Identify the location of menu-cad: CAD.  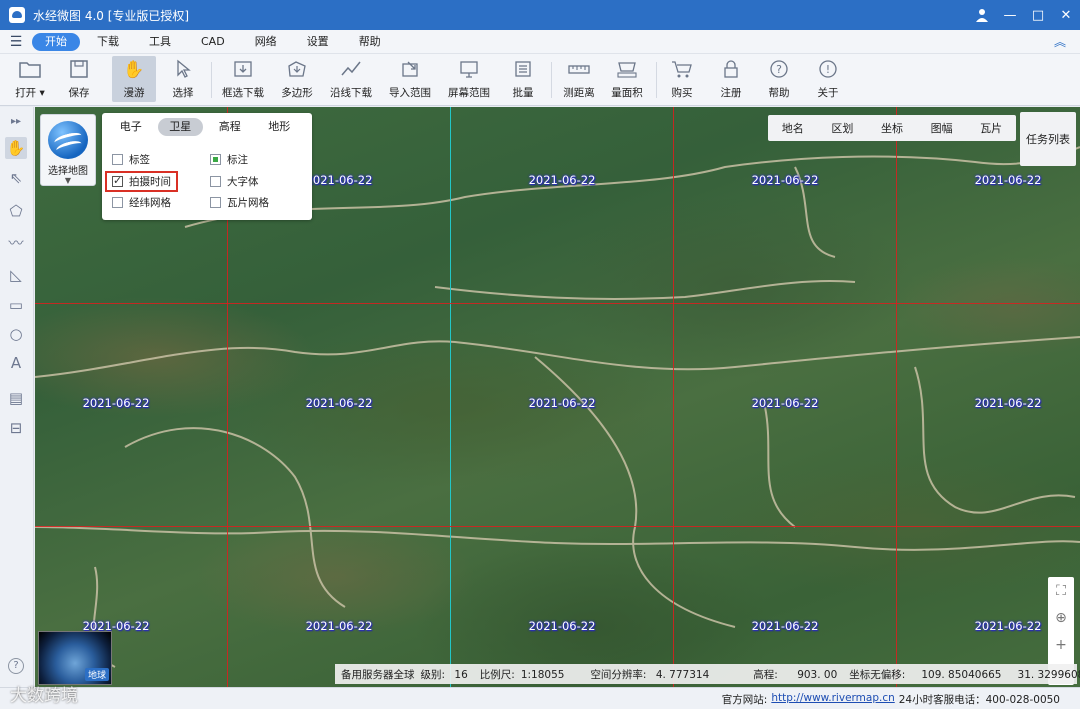
(213, 42).